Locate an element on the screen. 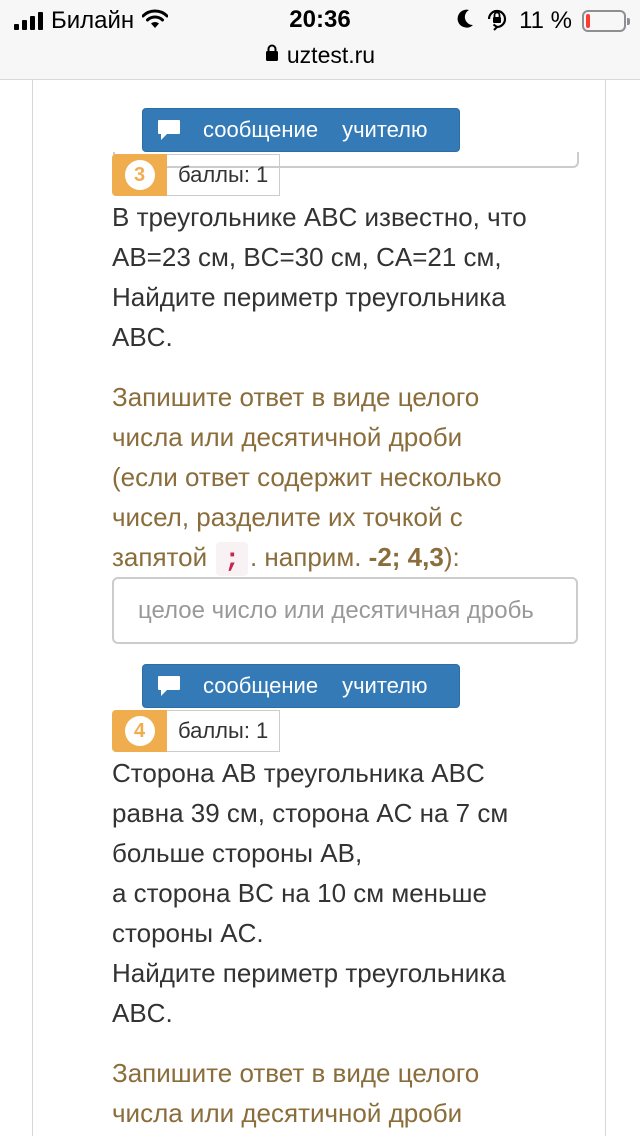  lock-icon is located at coordinates (272, 55).